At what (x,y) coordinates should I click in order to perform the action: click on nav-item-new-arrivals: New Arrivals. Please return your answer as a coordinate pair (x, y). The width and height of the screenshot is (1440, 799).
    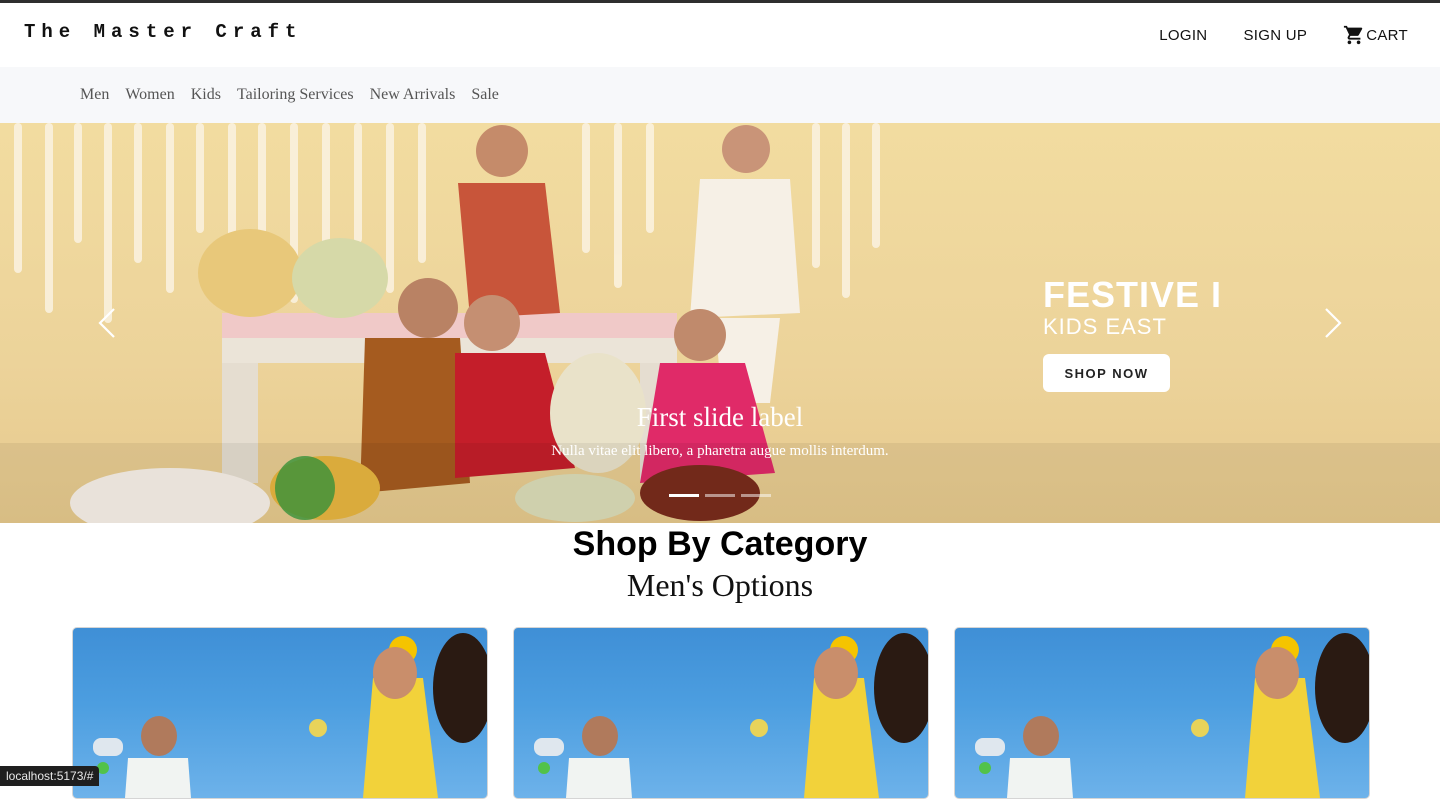
    Looking at the image, I should click on (413, 95).